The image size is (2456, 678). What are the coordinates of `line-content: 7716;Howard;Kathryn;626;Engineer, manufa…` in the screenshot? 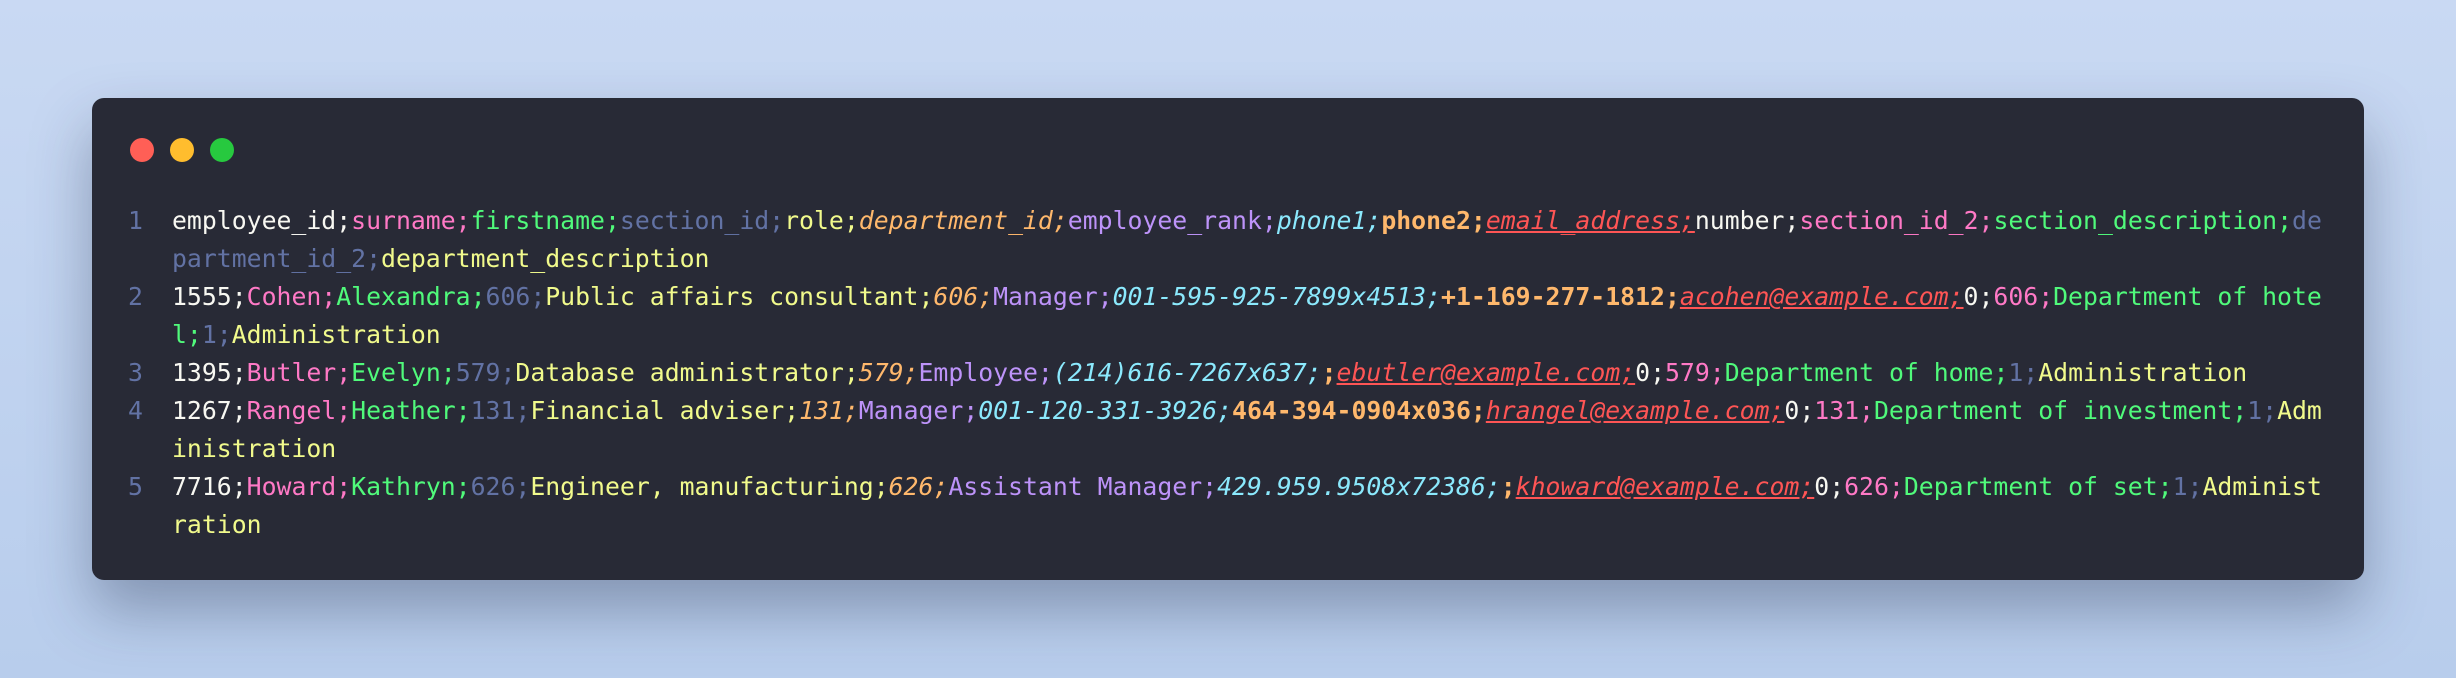 It's located at (1247, 506).